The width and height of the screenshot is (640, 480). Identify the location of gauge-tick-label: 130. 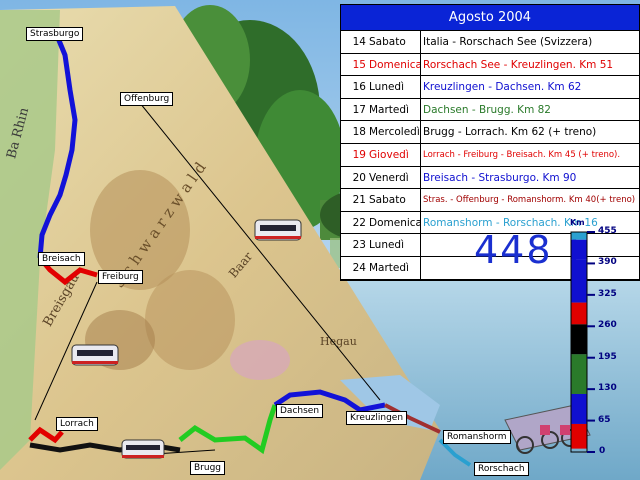
(607, 388).